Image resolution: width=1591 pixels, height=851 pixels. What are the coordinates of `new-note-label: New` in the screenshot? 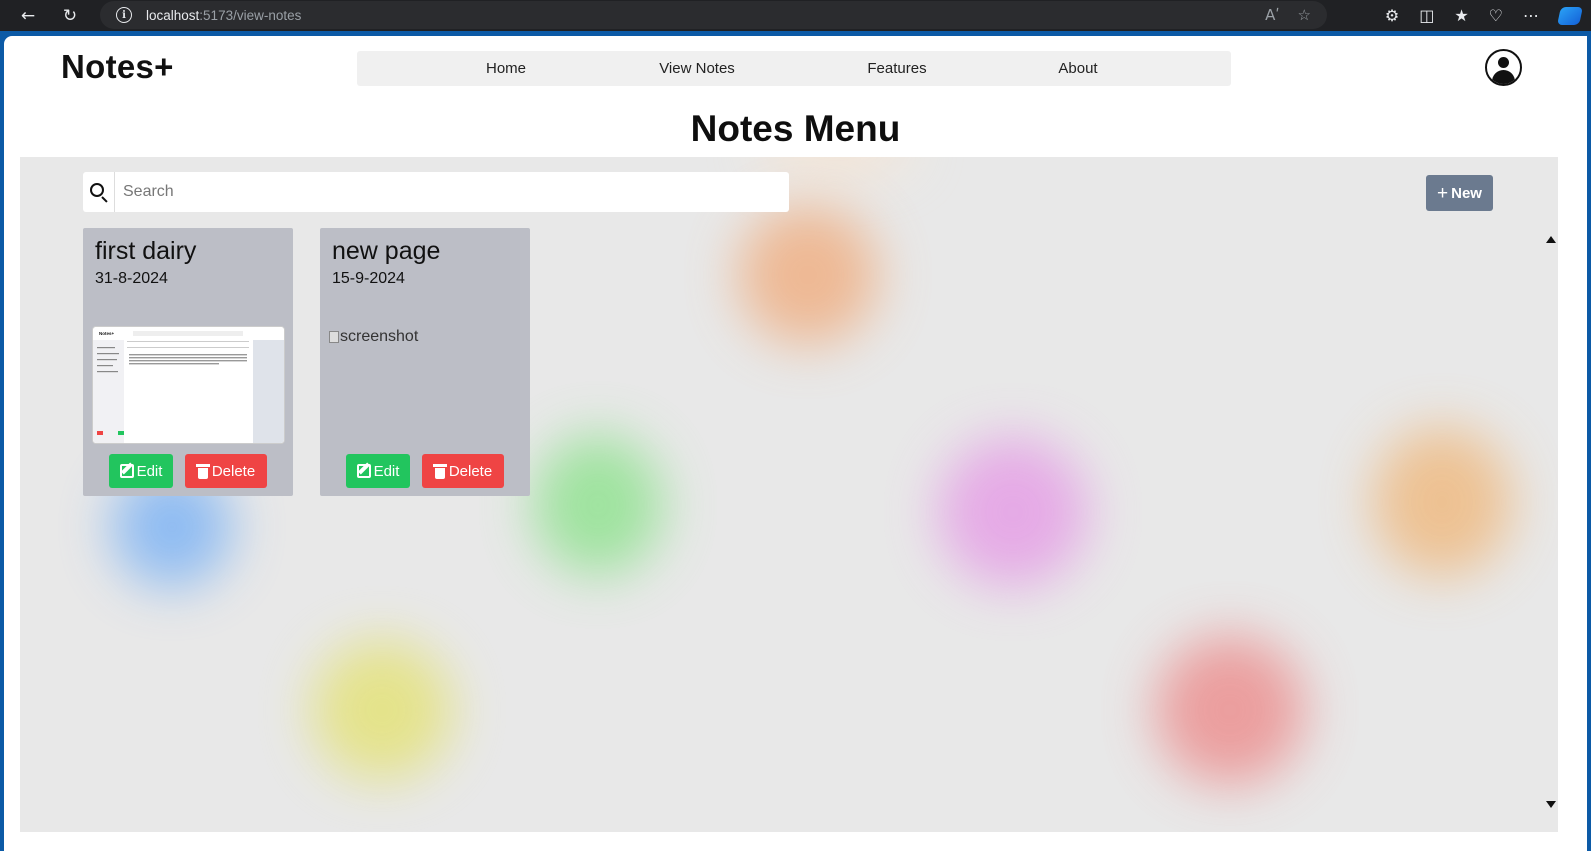 It's located at (1466, 193).